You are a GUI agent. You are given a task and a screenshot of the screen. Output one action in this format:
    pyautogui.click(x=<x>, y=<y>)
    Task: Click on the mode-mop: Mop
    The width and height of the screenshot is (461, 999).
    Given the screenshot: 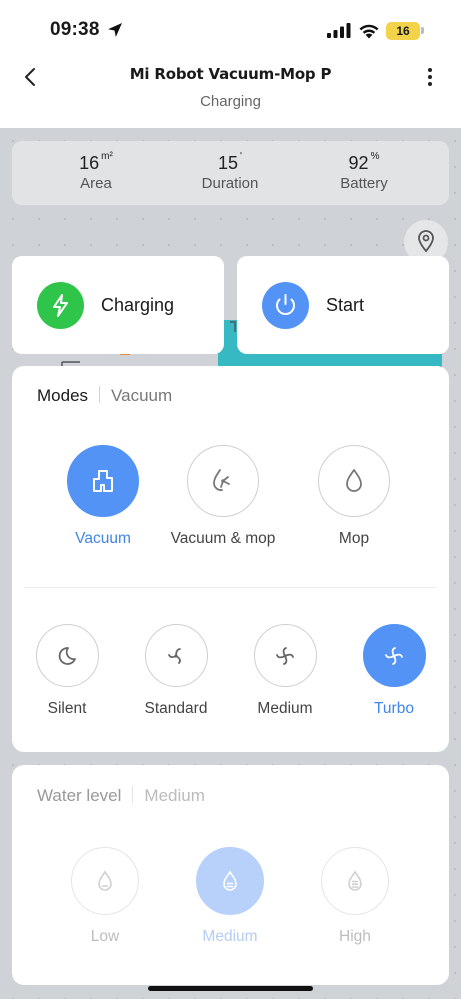 What is the action you would take?
    pyautogui.click(x=354, y=496)
    